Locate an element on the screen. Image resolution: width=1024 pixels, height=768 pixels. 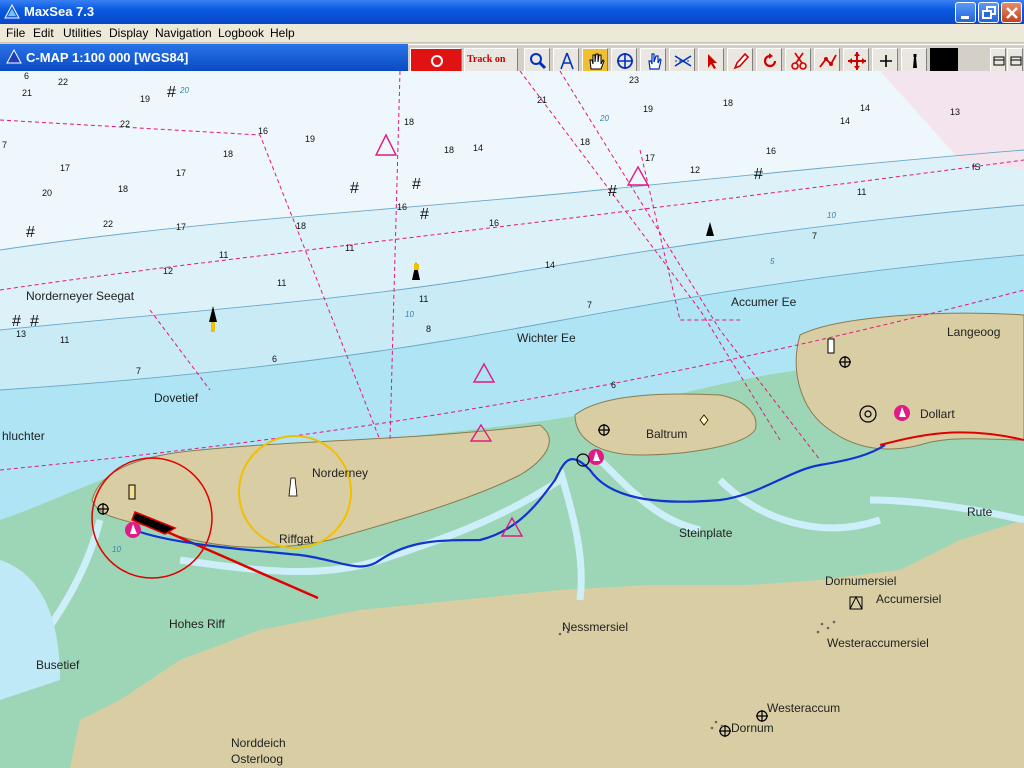
place-label: Dovetief is located at coordinates (176, 398).